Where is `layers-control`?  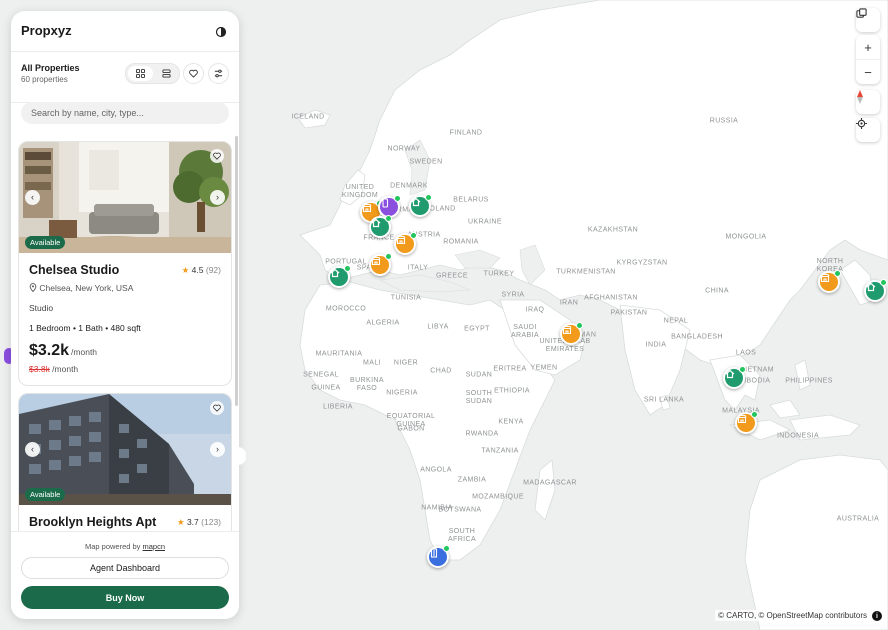
layers-control is located at coordinates (868, 20).